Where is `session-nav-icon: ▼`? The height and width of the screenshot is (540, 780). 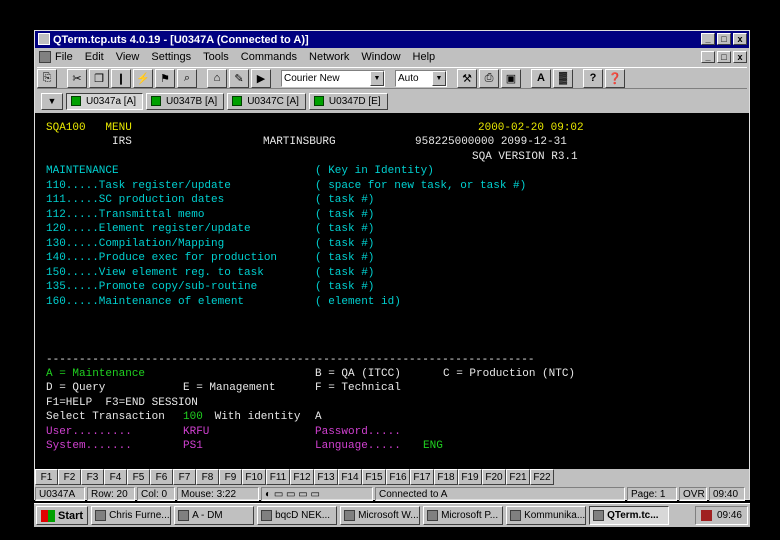 session-nav-icon: ▼ is located at coordinates (52, 101).